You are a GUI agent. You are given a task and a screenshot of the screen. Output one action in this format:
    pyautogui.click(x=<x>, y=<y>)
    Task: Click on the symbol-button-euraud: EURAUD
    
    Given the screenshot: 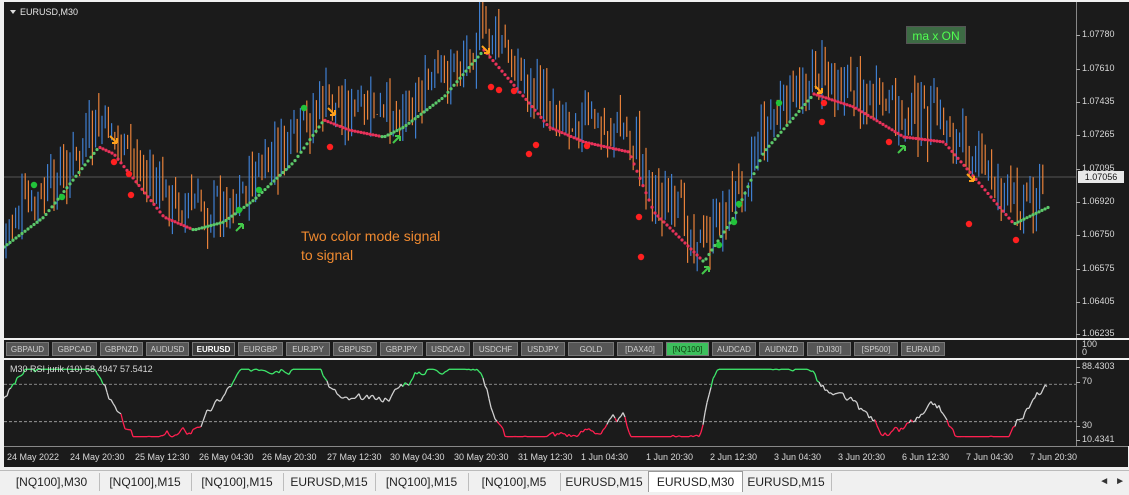 What is the action you would take?
    pyautogui.click(x=923, y=349)
    